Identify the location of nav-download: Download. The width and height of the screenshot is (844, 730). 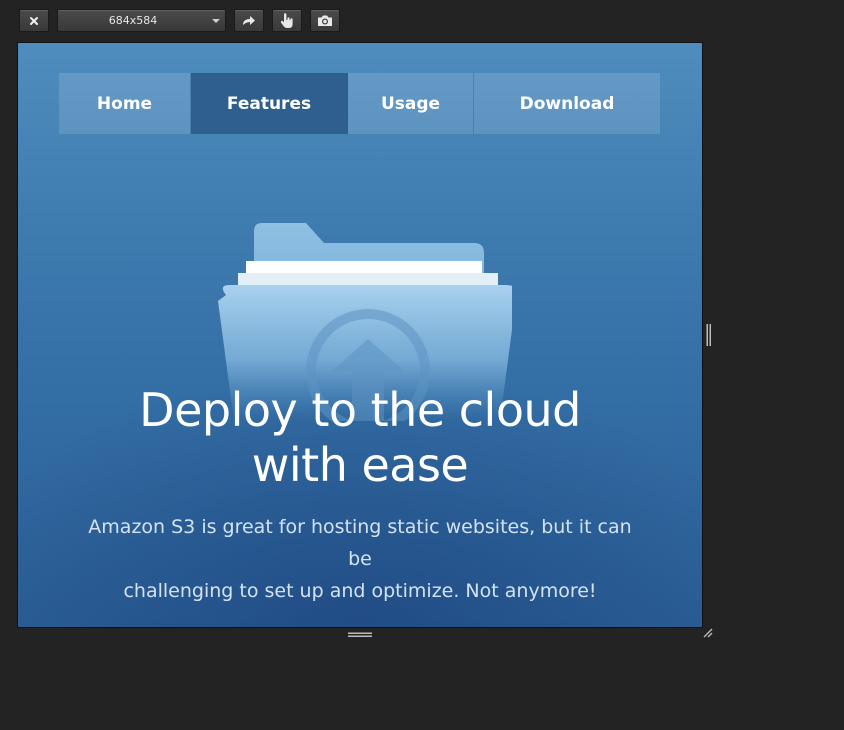
(567, 103).